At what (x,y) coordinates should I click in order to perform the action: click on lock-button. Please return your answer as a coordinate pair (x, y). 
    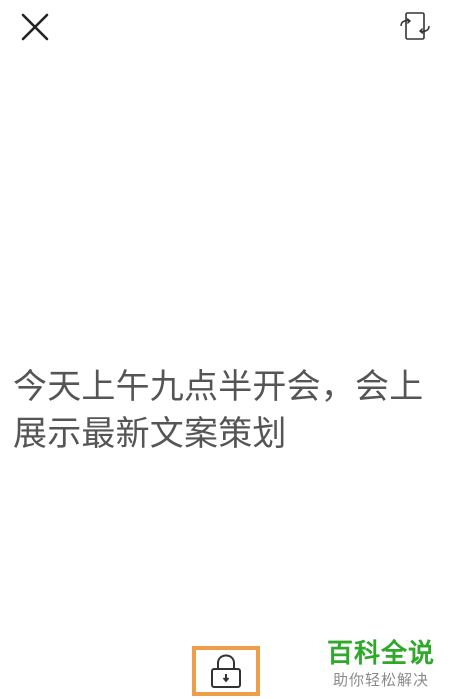
    Looking at the image, I should click on (226, 671).